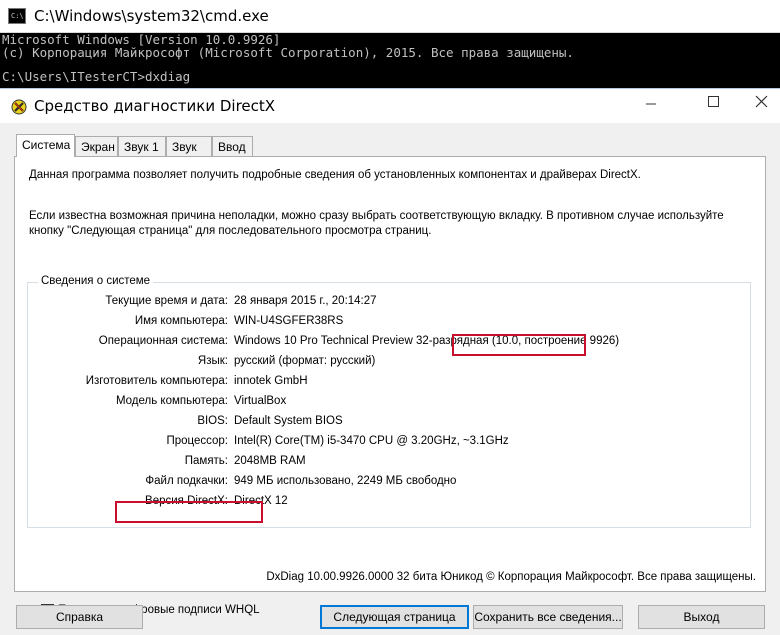 This screenshot has width=780, height=635. I want to click on dxdiag-titlebar: Средство диагностики DirectX, so click(390, 106).